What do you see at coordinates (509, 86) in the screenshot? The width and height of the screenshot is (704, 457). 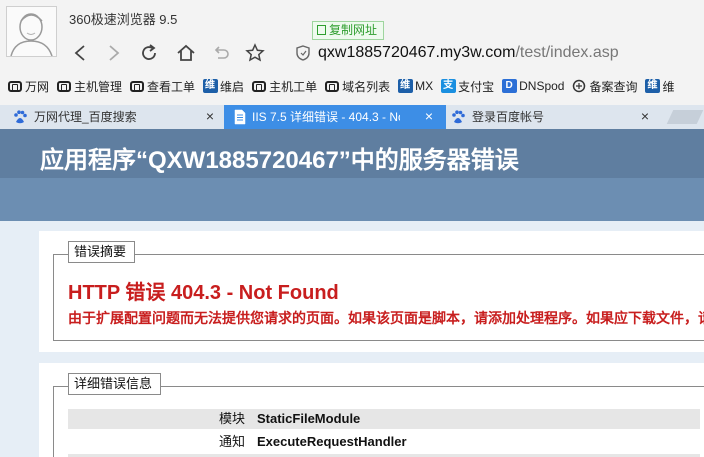 I see `dnspod-icon: D` at bounding box center [509, 86].